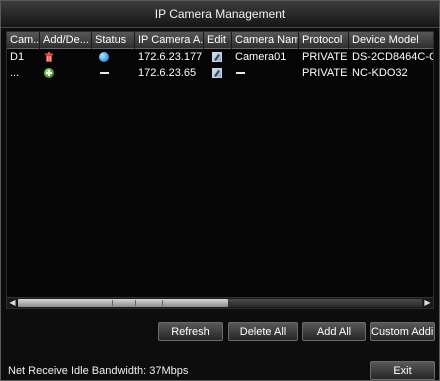  What do you see at coordinates (167, 73) in the screenshot?
I see `ip-address: 172.6.23.65` at bounding box center [167, 73].